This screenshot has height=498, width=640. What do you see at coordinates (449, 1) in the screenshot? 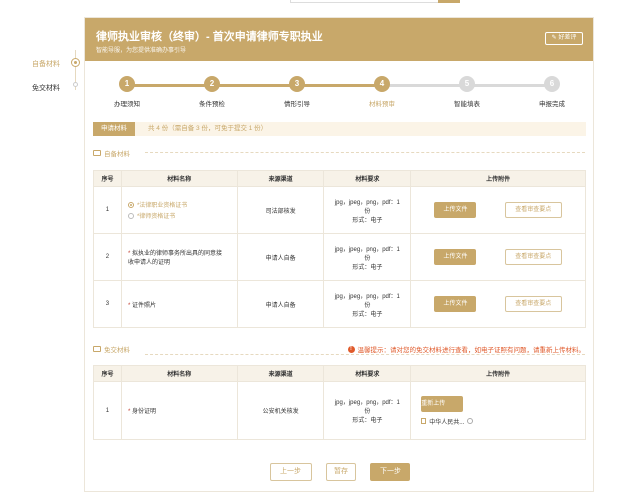
I see `search-button` at bounding box center [449, 1].